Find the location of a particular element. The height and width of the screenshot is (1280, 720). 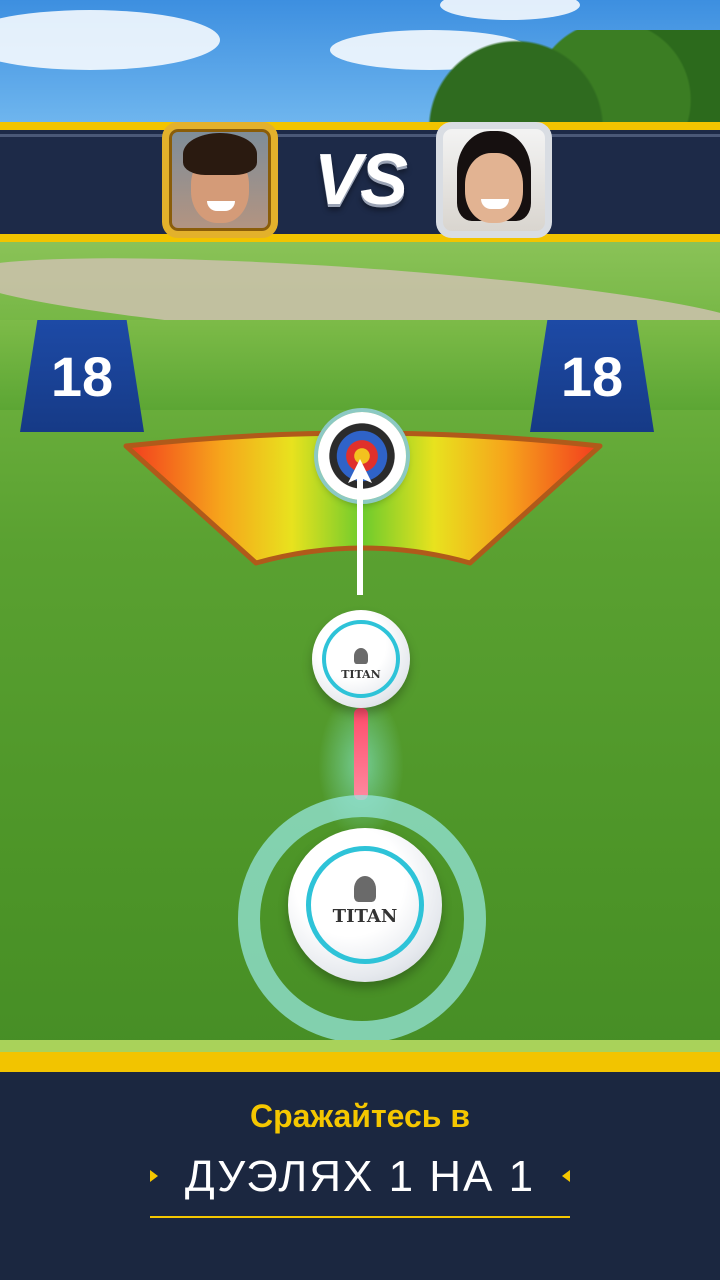

aim-arrow-icon is located at coordinates (360, 527).